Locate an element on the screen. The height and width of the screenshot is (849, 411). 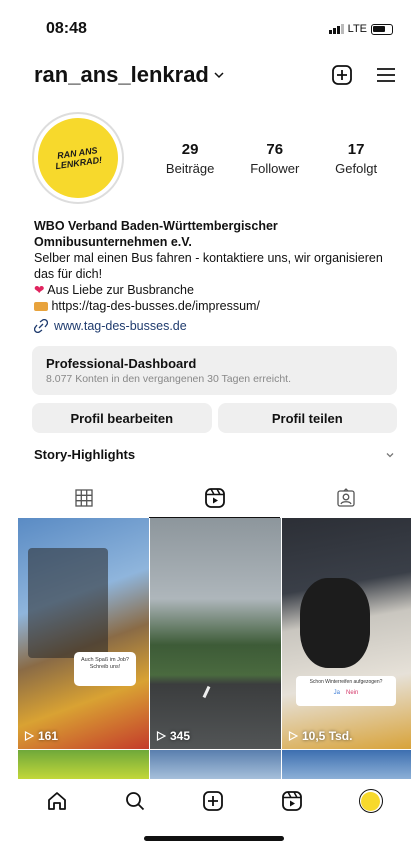
bus-icon is located at coordinates (41, 307).